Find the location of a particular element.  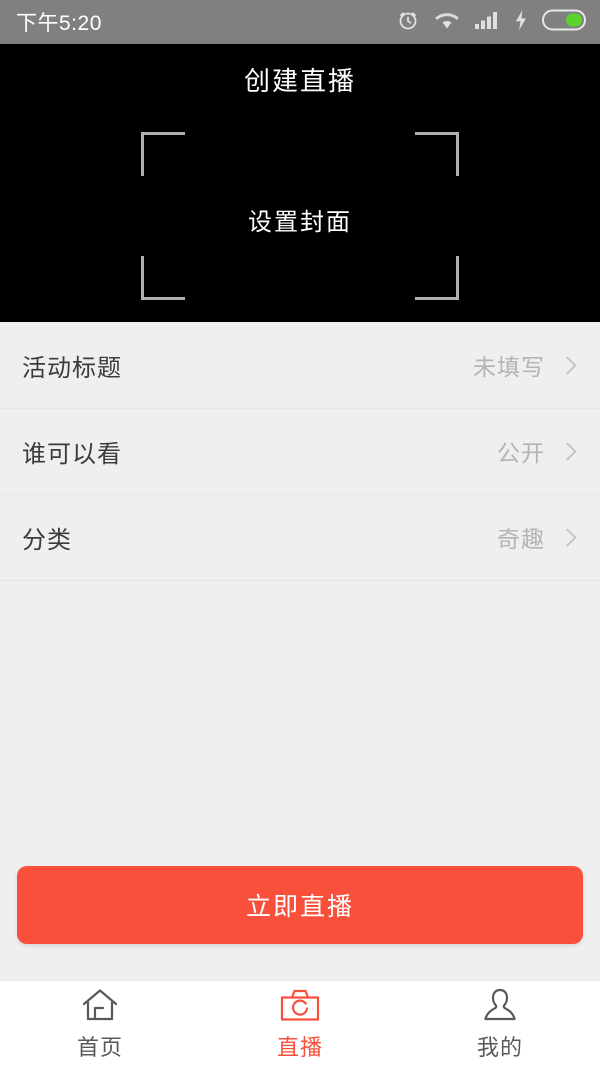

status-time: 下午5:20 is located at coordinates (59, 23).